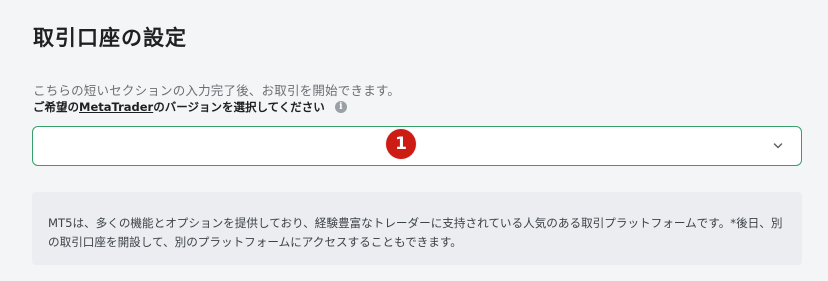  I want to click on page-title: 取引口座の設定, so click(110, 38).